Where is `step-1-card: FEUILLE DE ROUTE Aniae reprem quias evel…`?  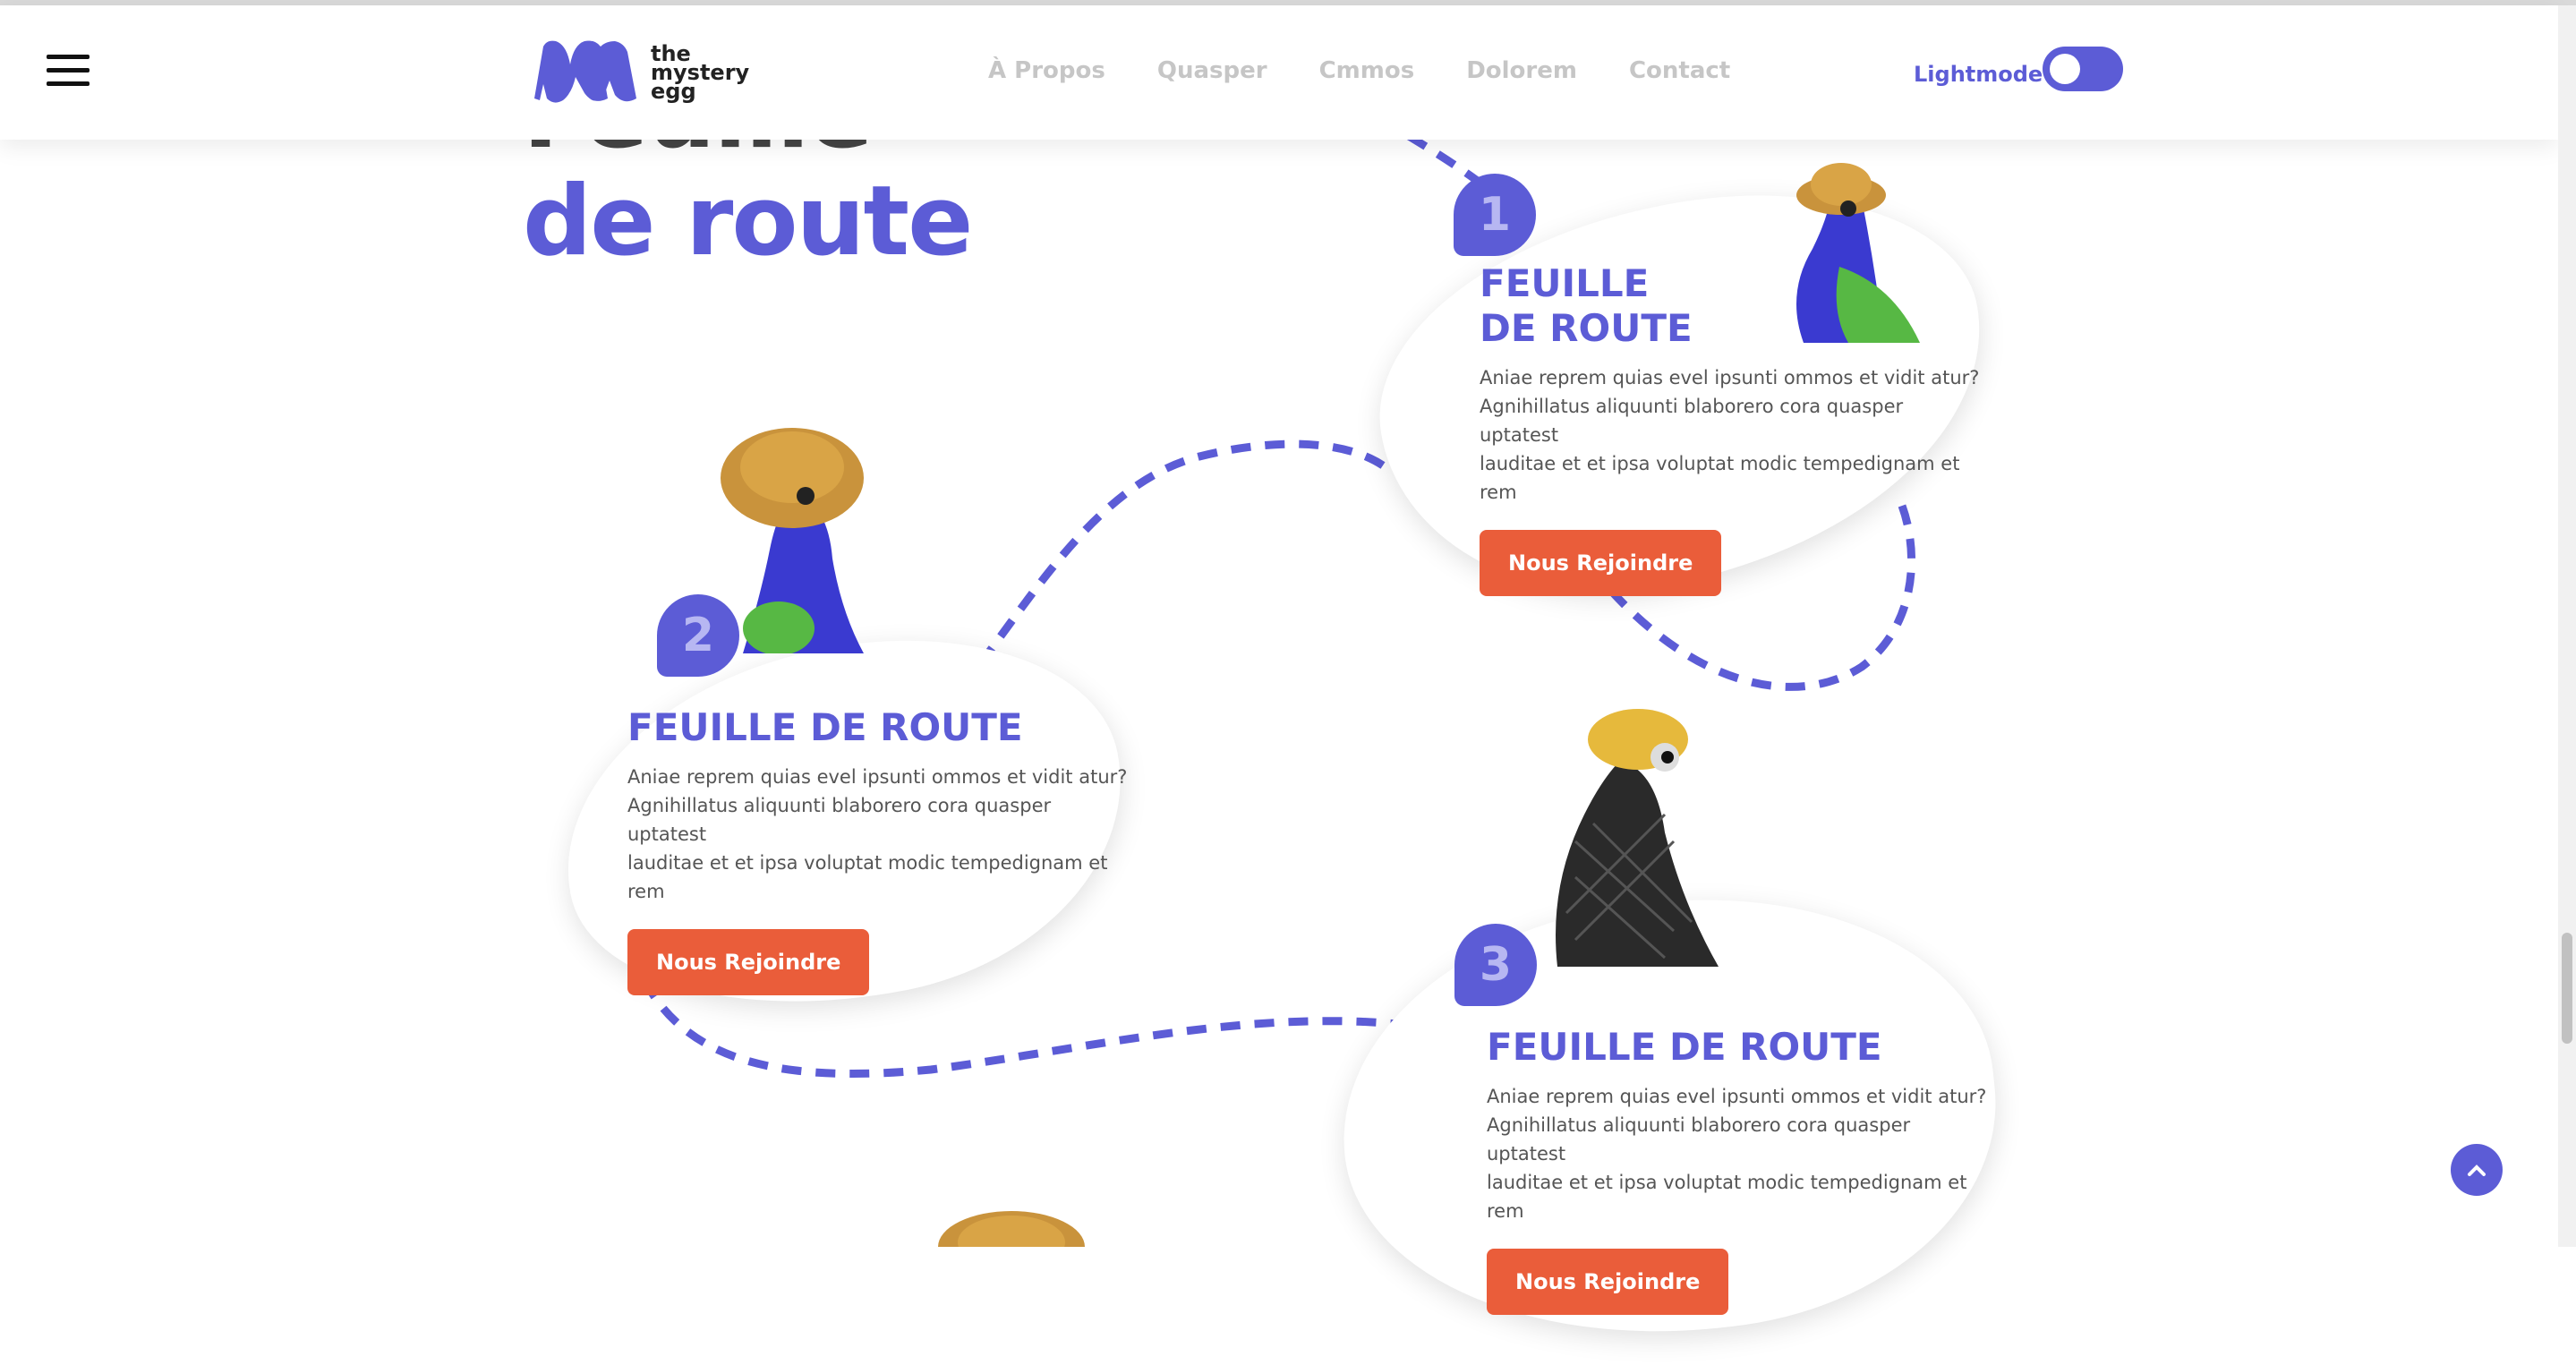 step-1-card: FEUILLE DE ROUTE Aniae reprem quias evel… is located at coordinates (1730, 428).